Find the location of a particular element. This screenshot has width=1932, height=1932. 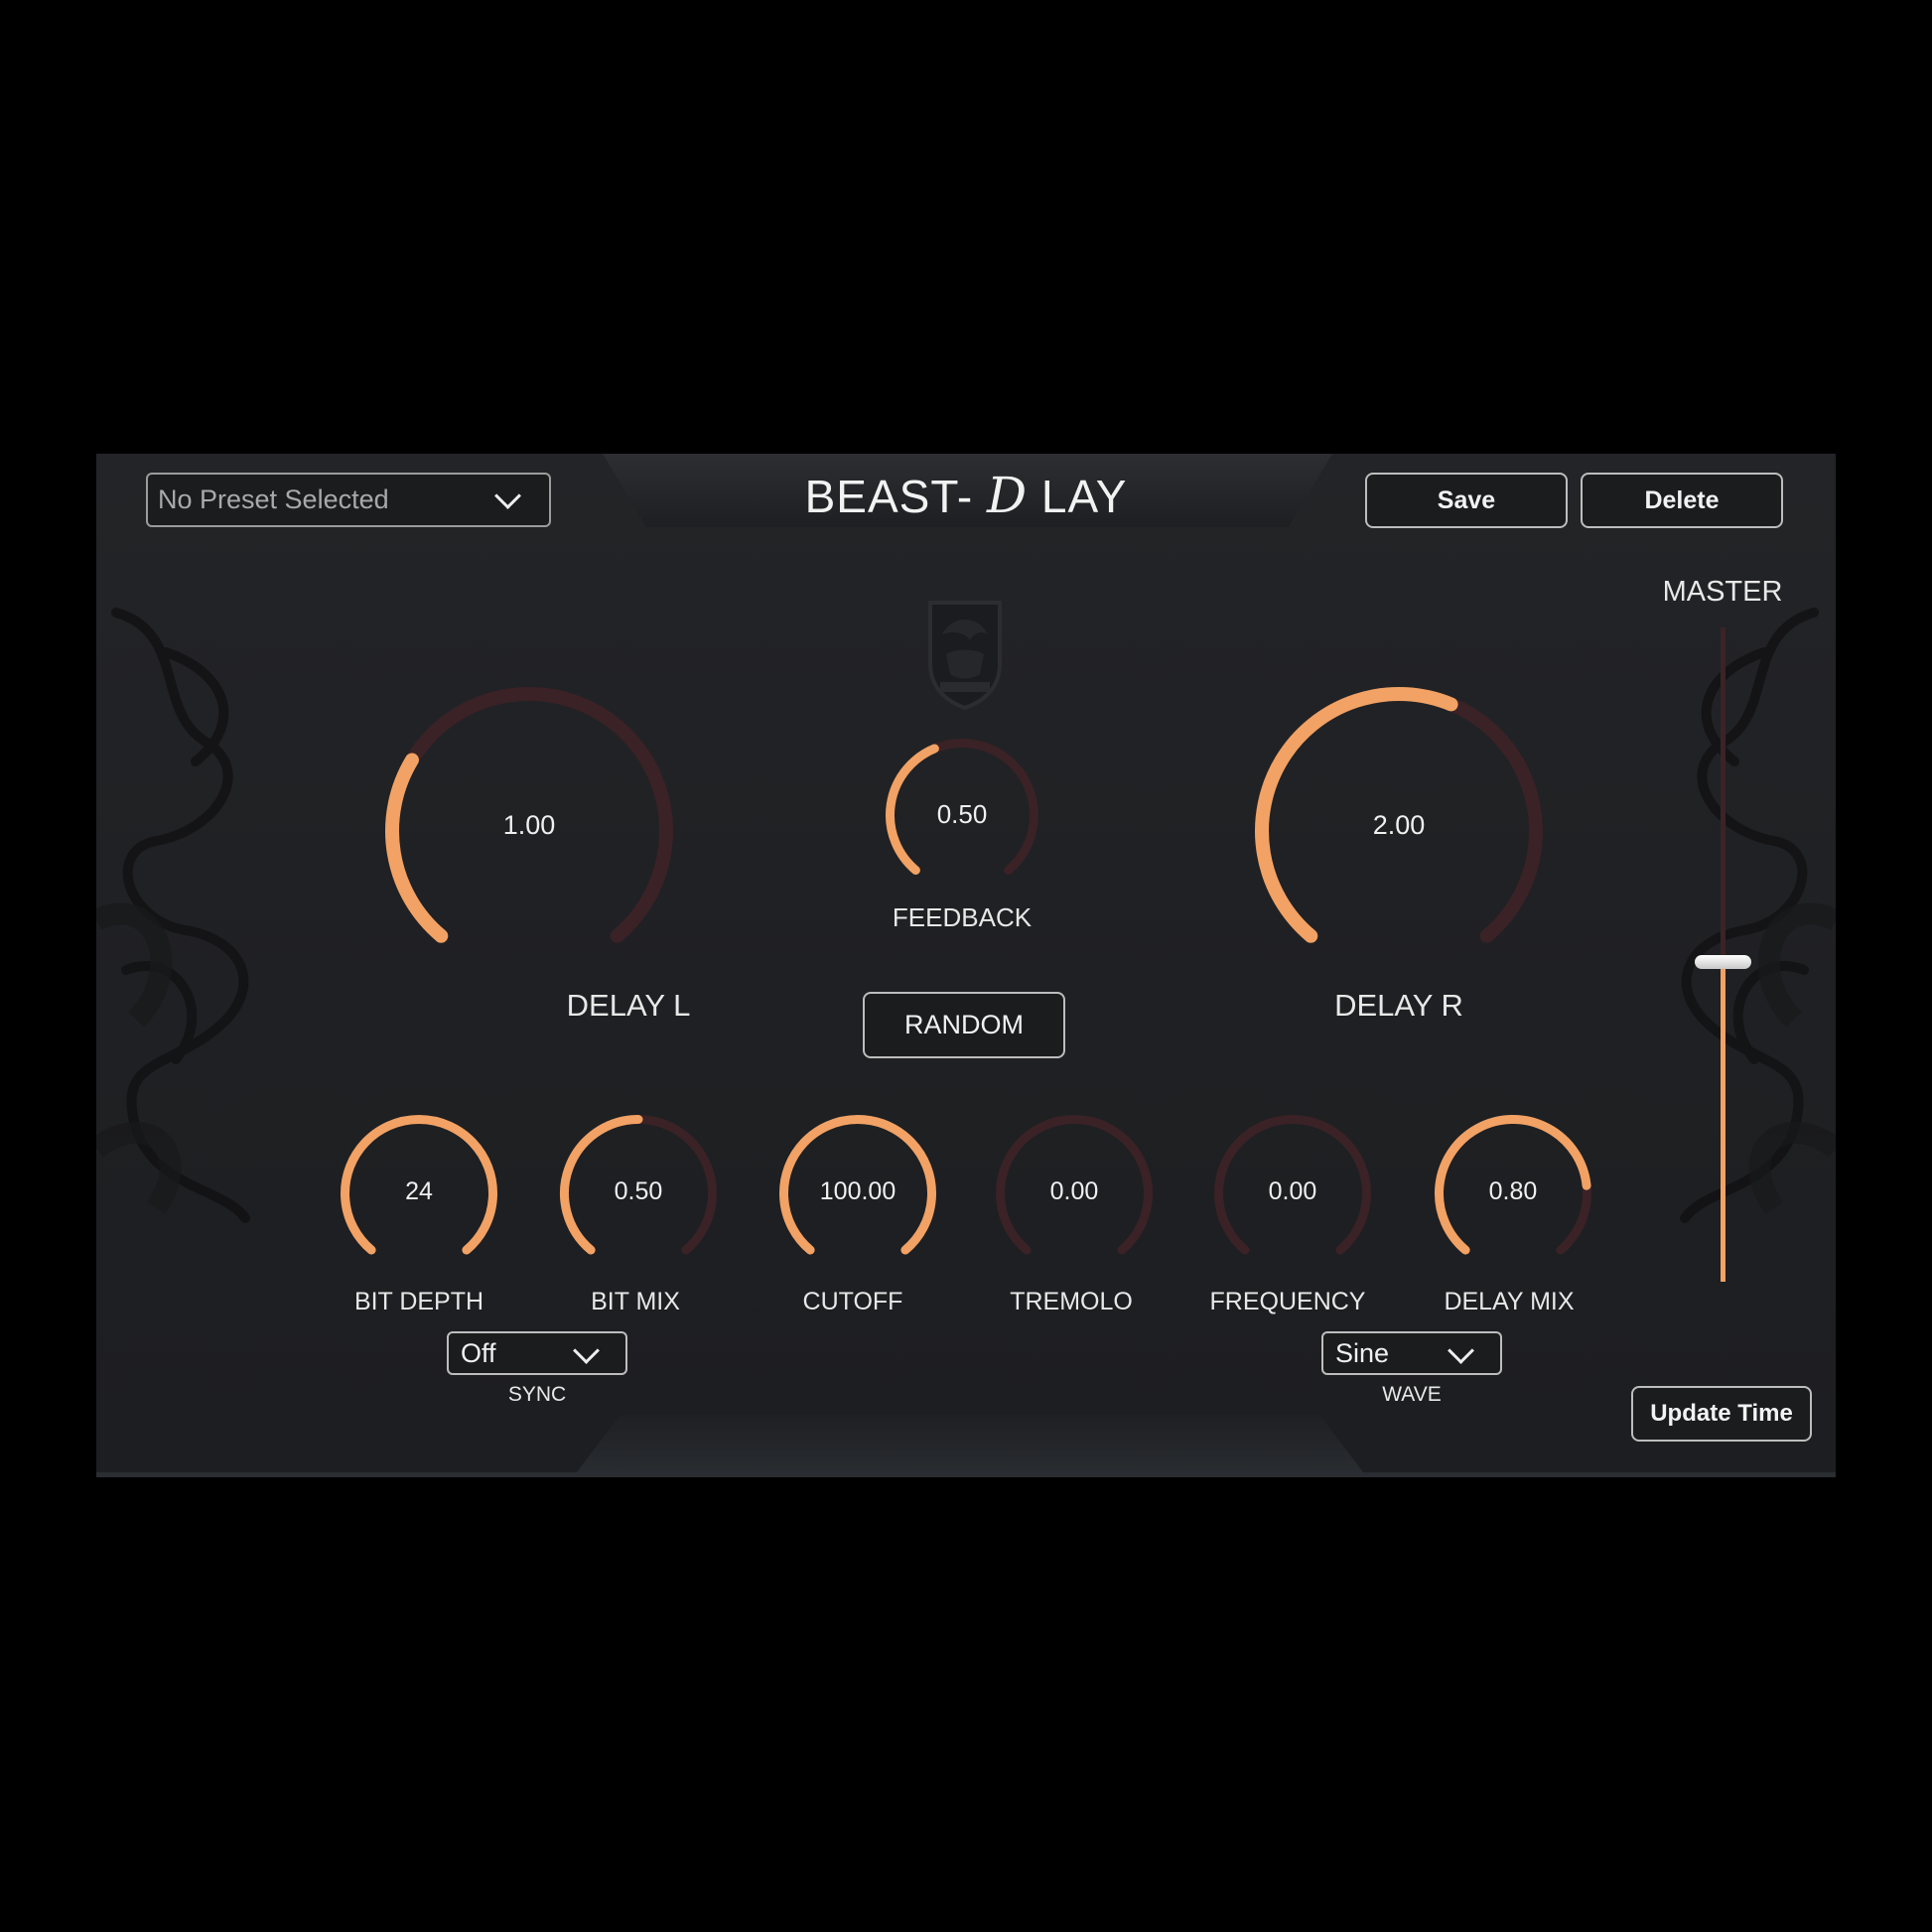

save-button-label: Save is located at coordinates (1467, 500).